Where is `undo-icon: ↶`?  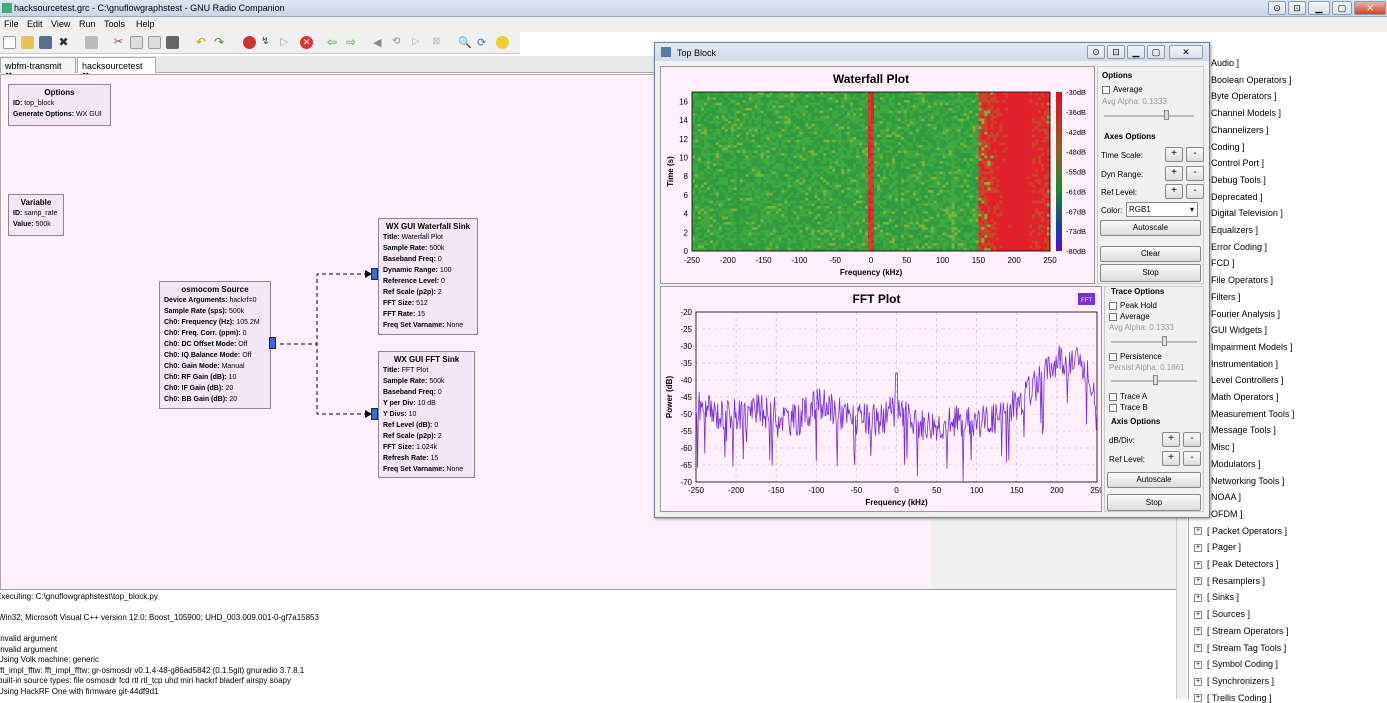
undo-icon: ↶ is located at coordinates (202, 42).